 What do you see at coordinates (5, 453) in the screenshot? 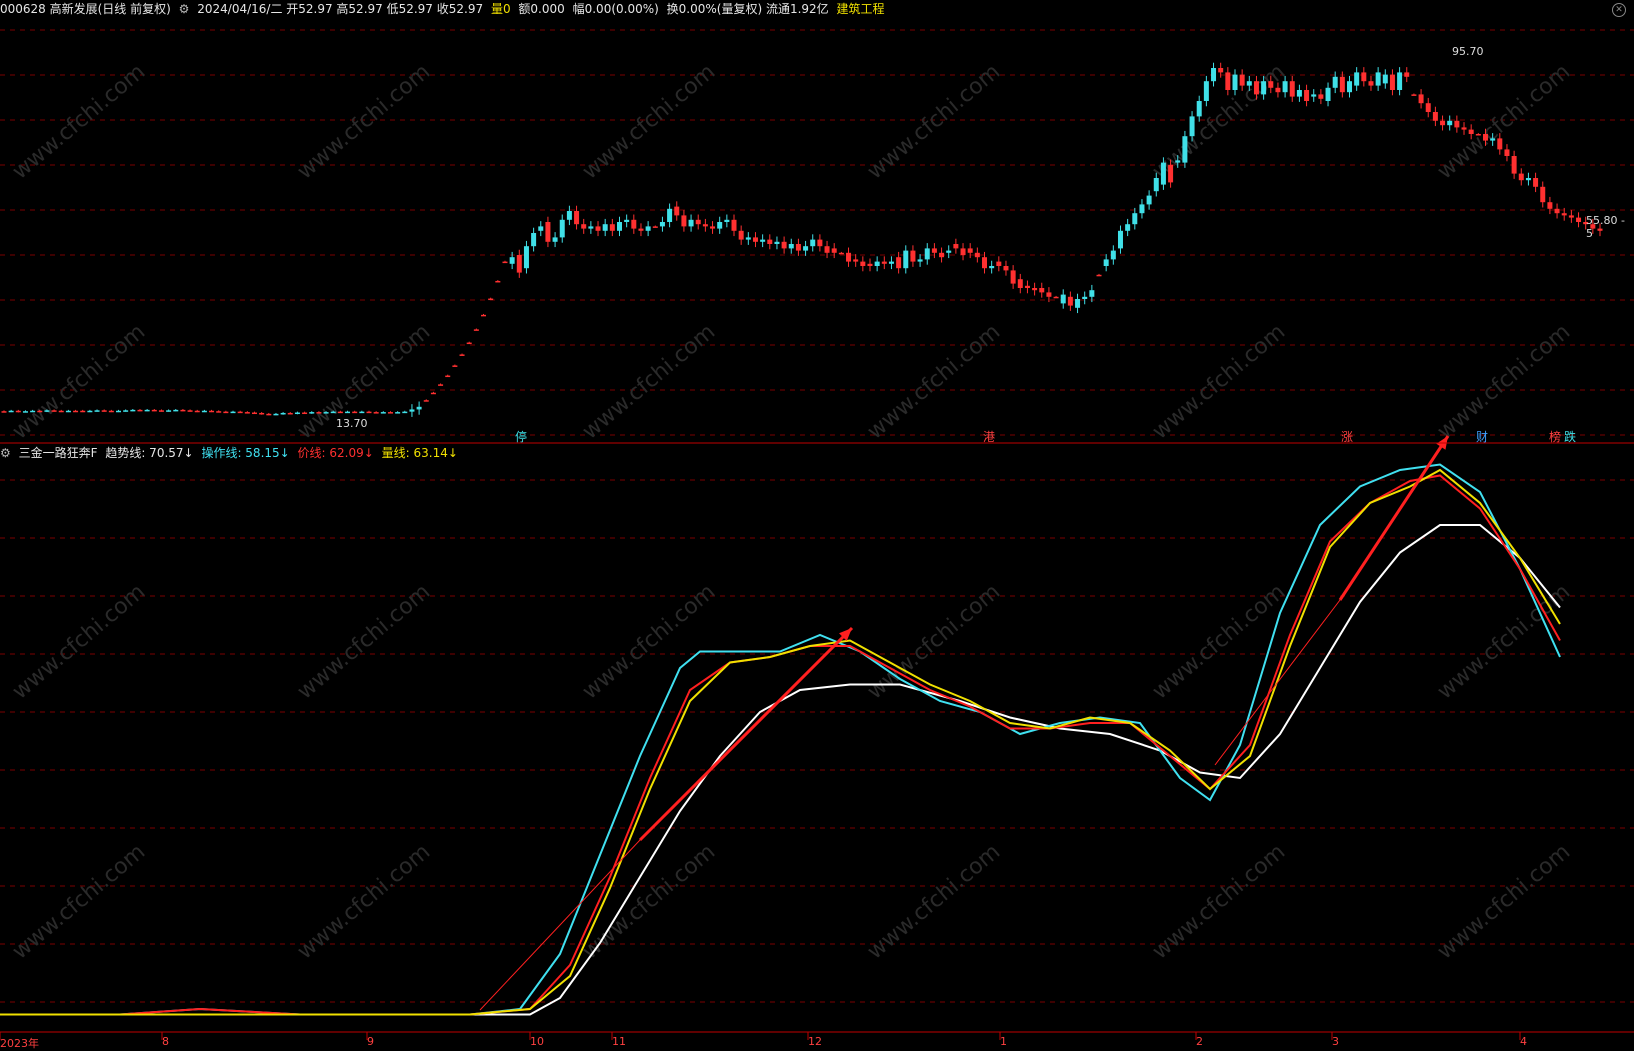
I see `indicator-settings-icon: ⚙` at bounding box center [5, 453].